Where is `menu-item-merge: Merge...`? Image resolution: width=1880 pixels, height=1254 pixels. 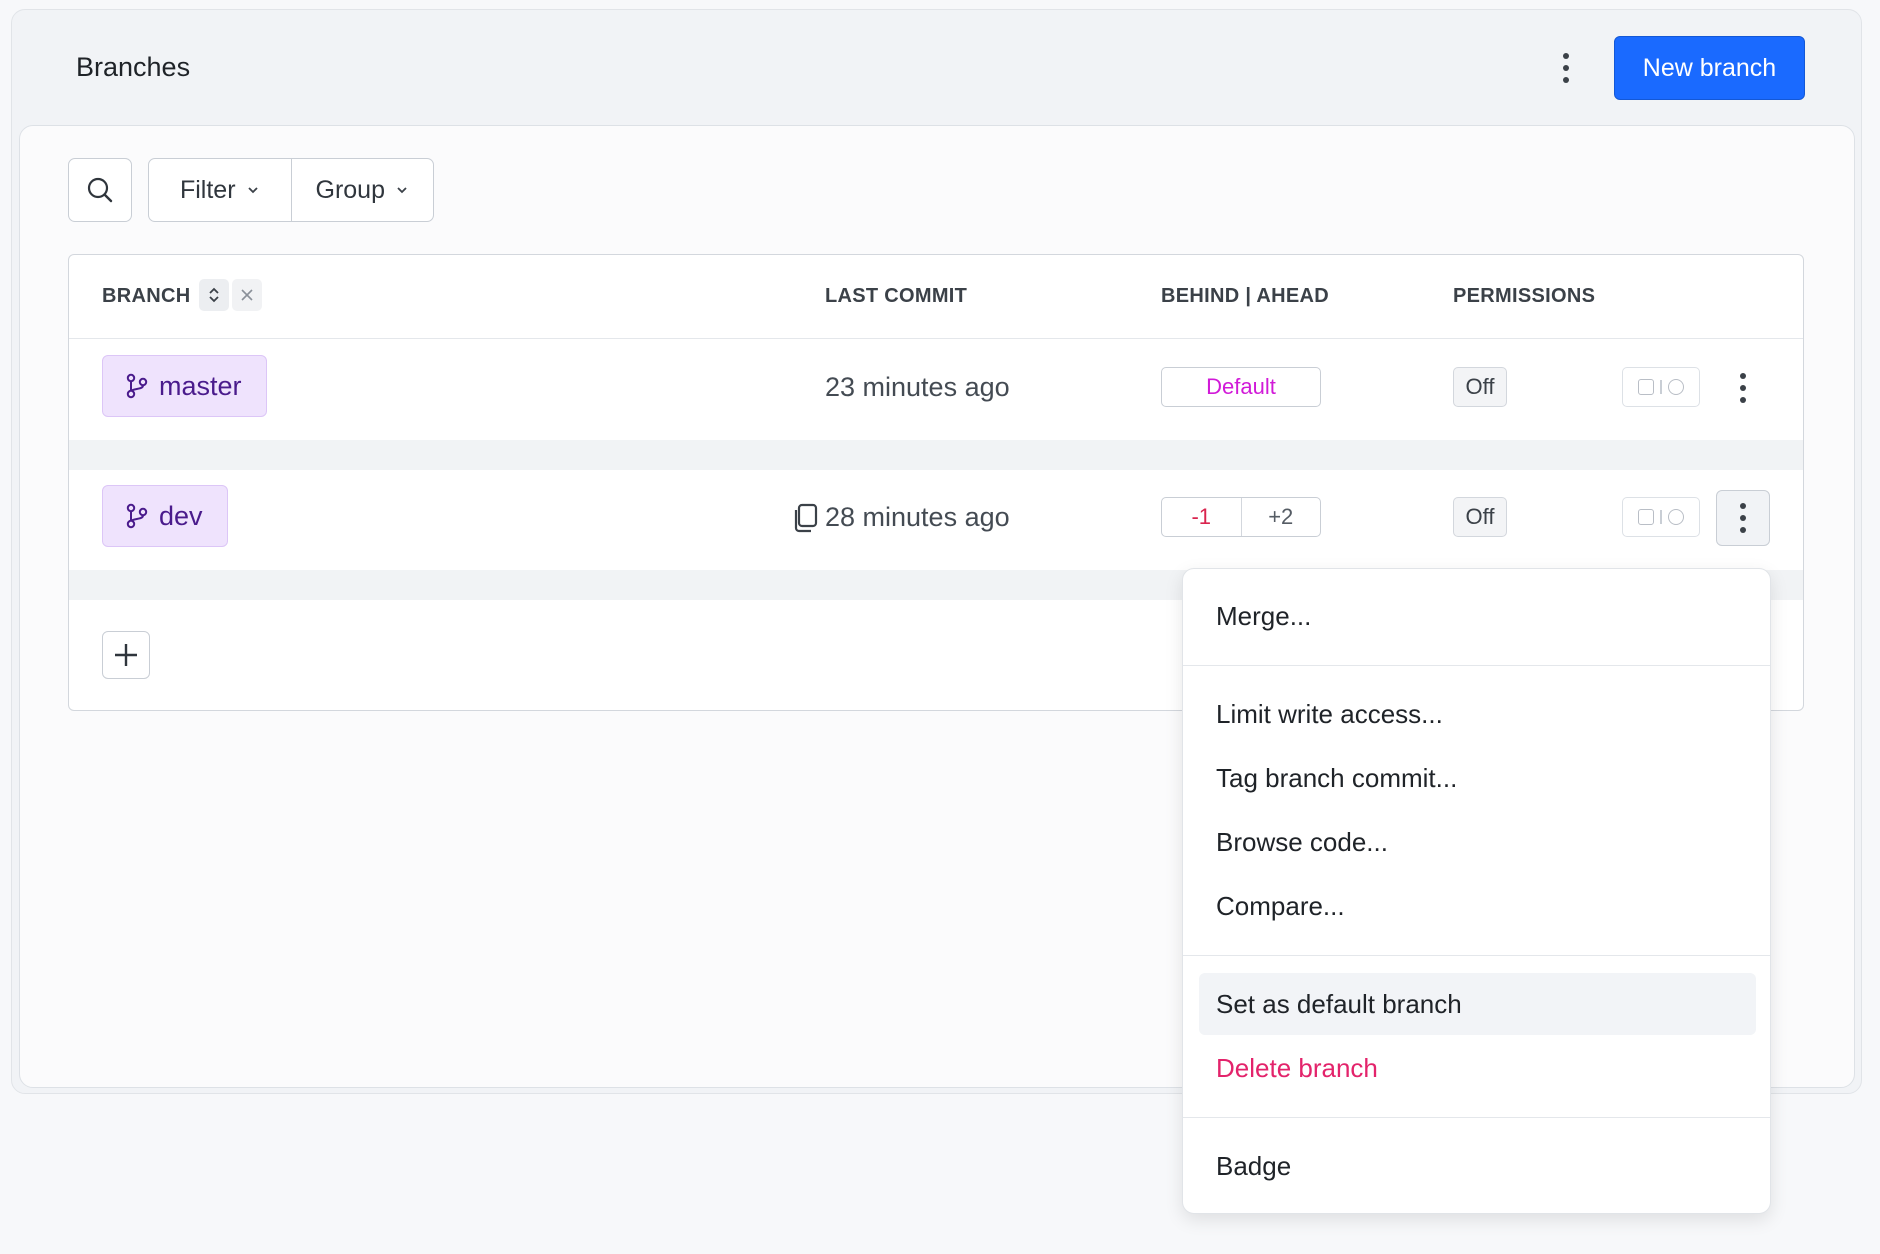 menu-item-merge: Merge... is located at coordinates (1477, 616).